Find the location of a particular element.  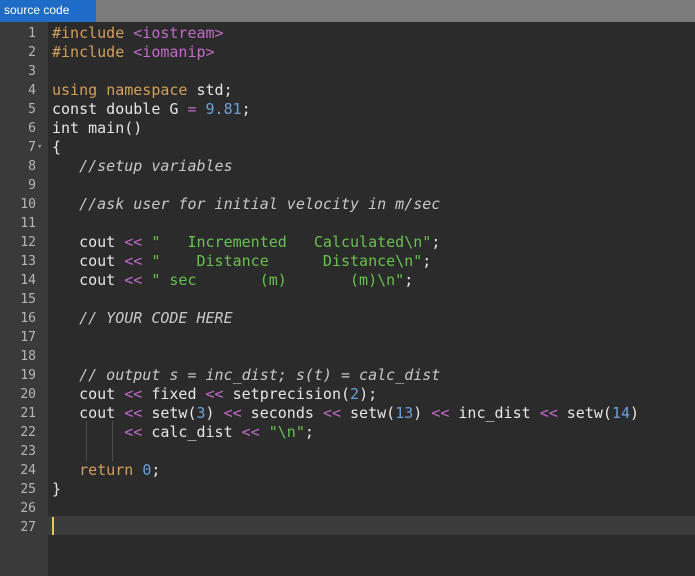

line-number: 18 is located at coordinates (28, 356).